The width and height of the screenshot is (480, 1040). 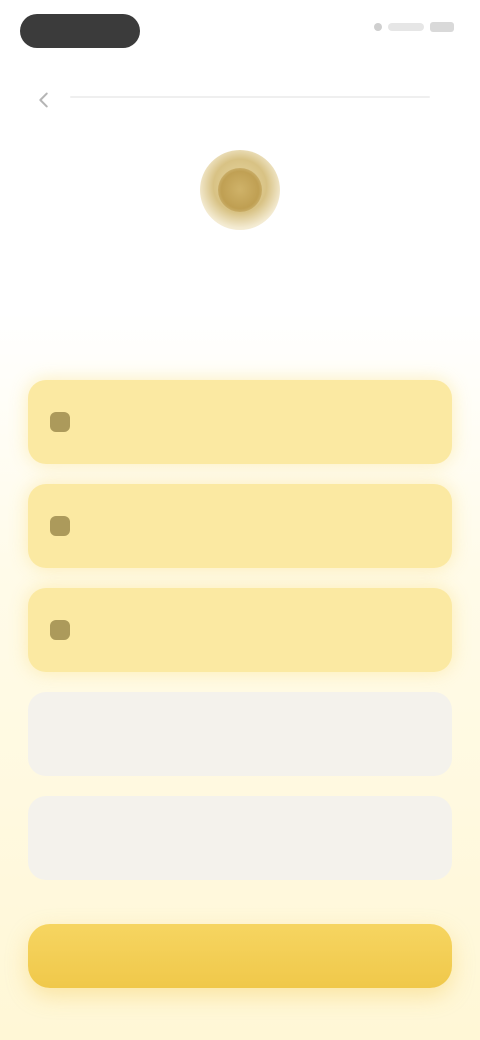 I want to click on continue-button, so click(x=240, y=956).